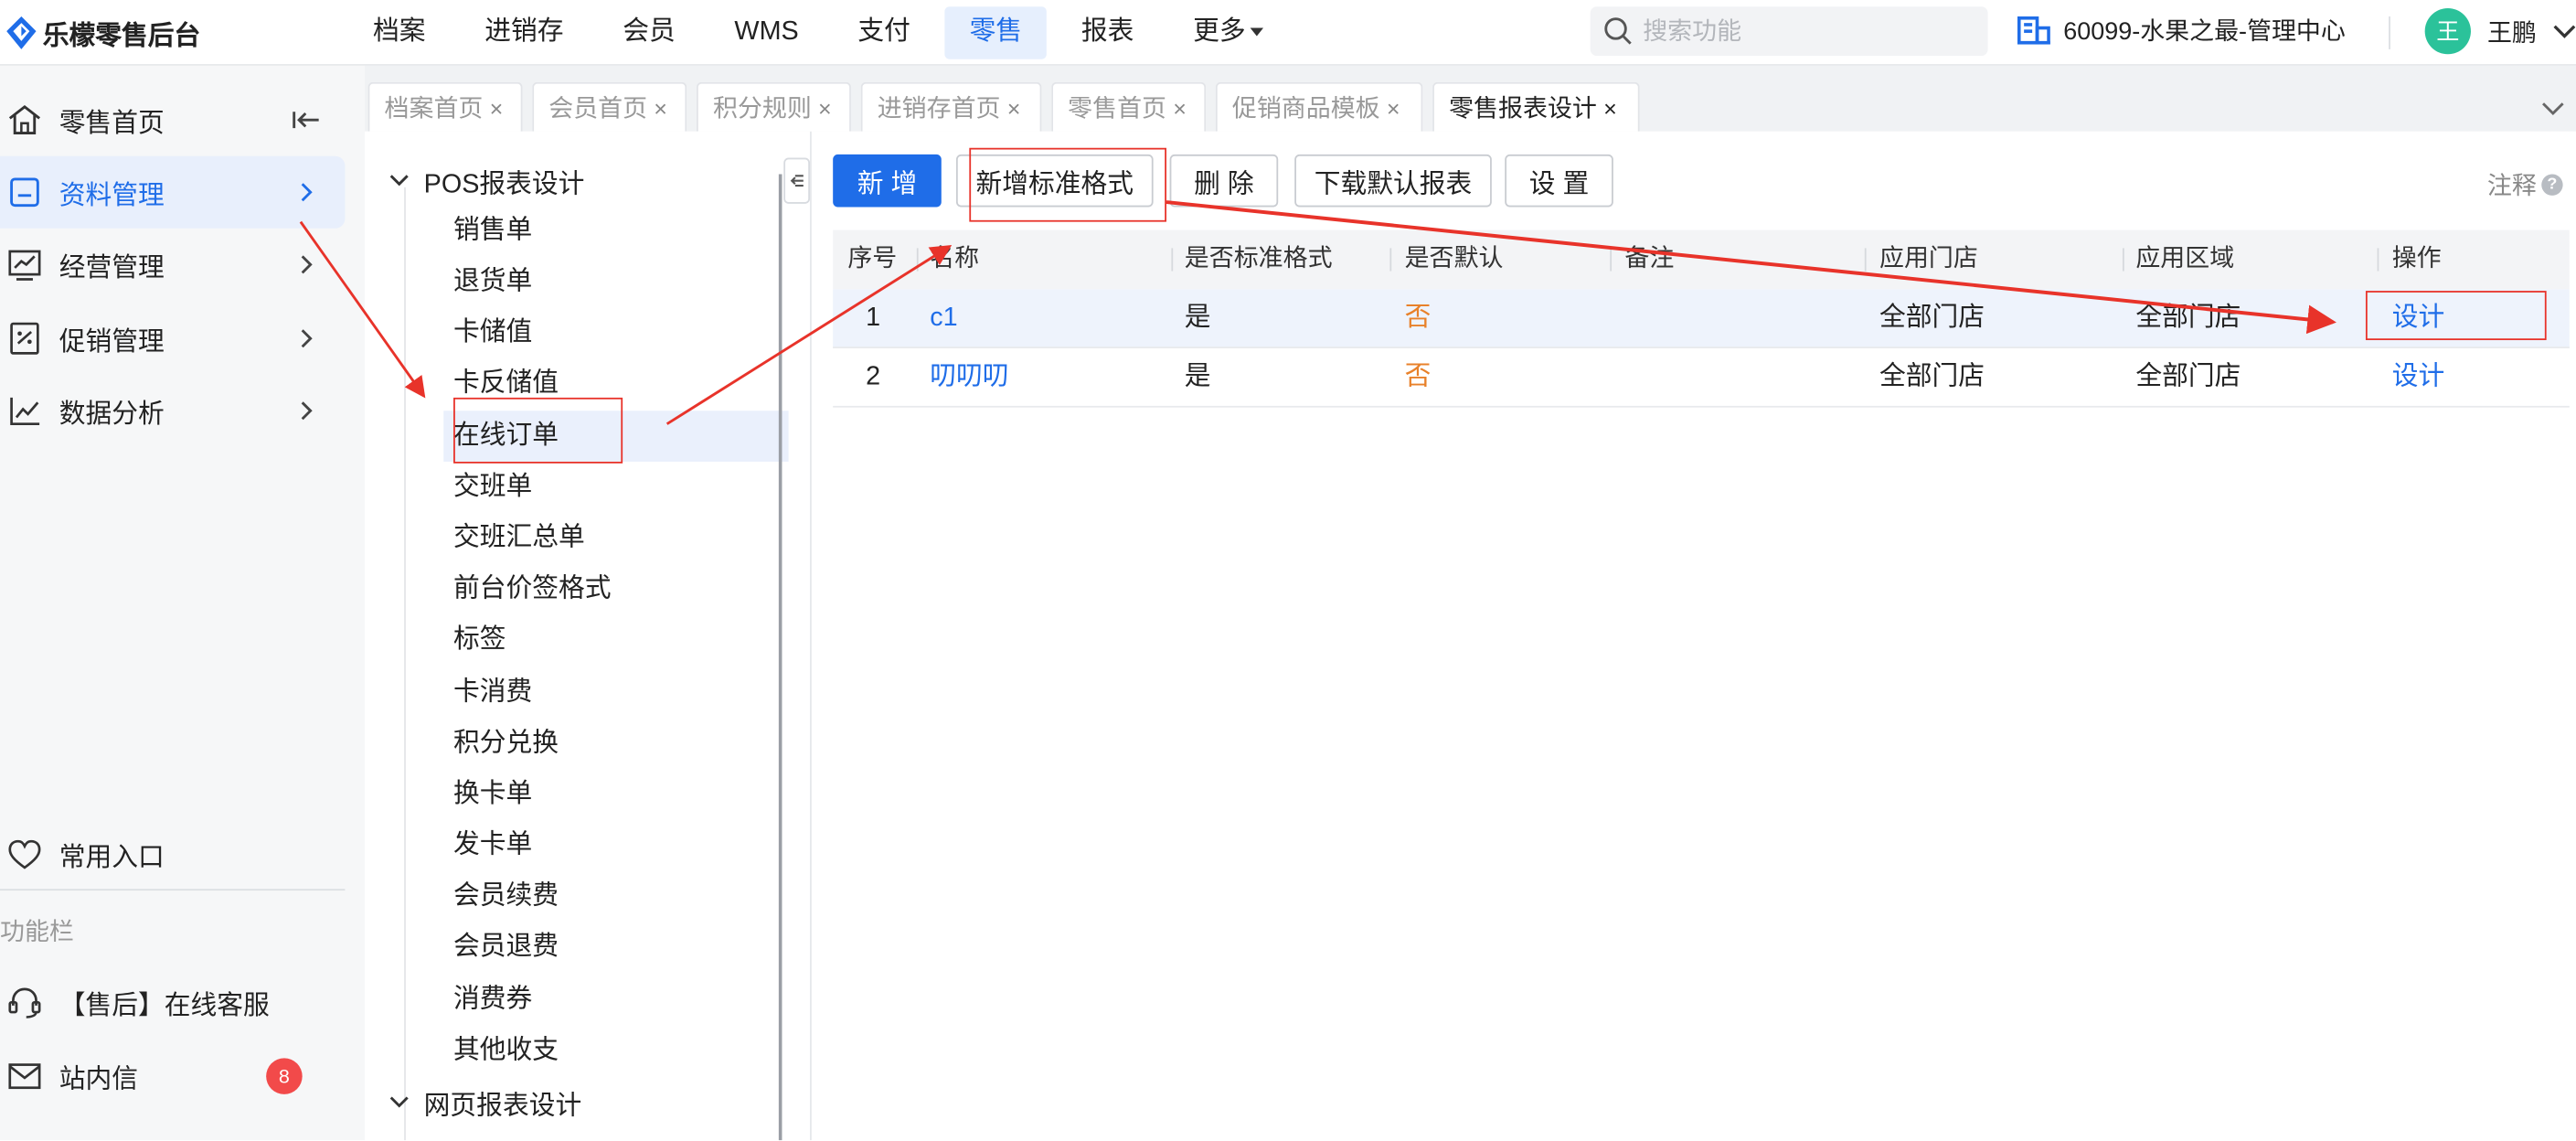 This screenshot has width=2576, height=1141. I want to click on tree-leaf: 销售单, so click(492, 231).